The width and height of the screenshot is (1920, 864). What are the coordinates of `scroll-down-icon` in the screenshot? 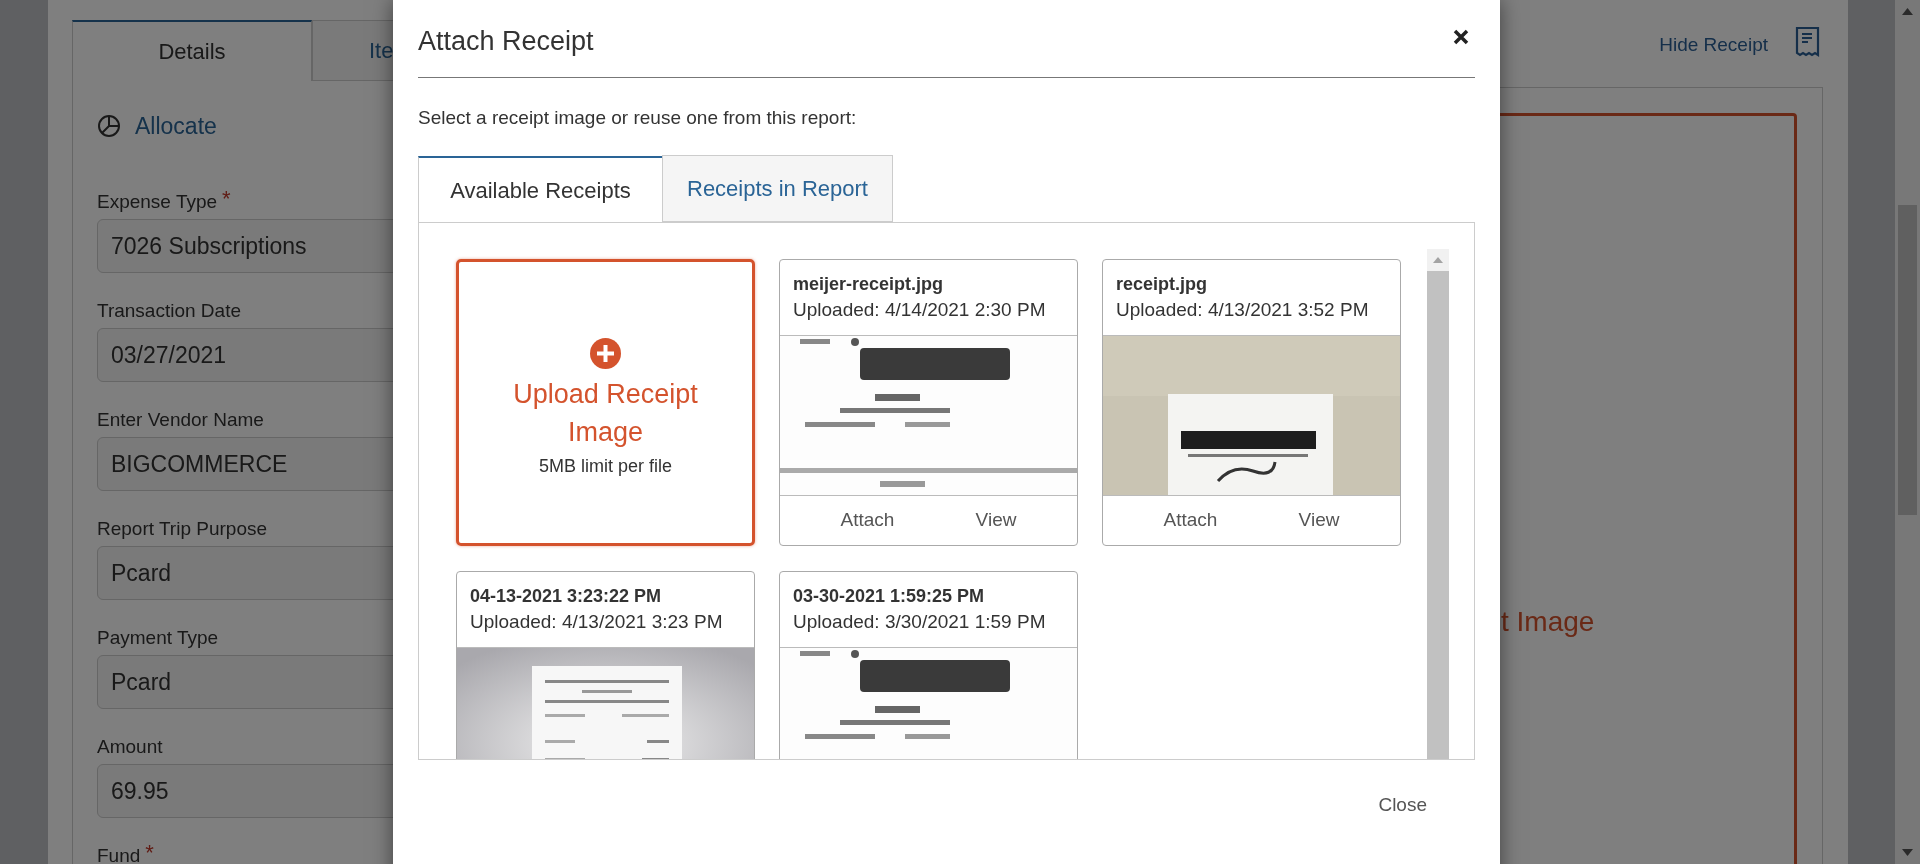 It's located at (1907, 852).